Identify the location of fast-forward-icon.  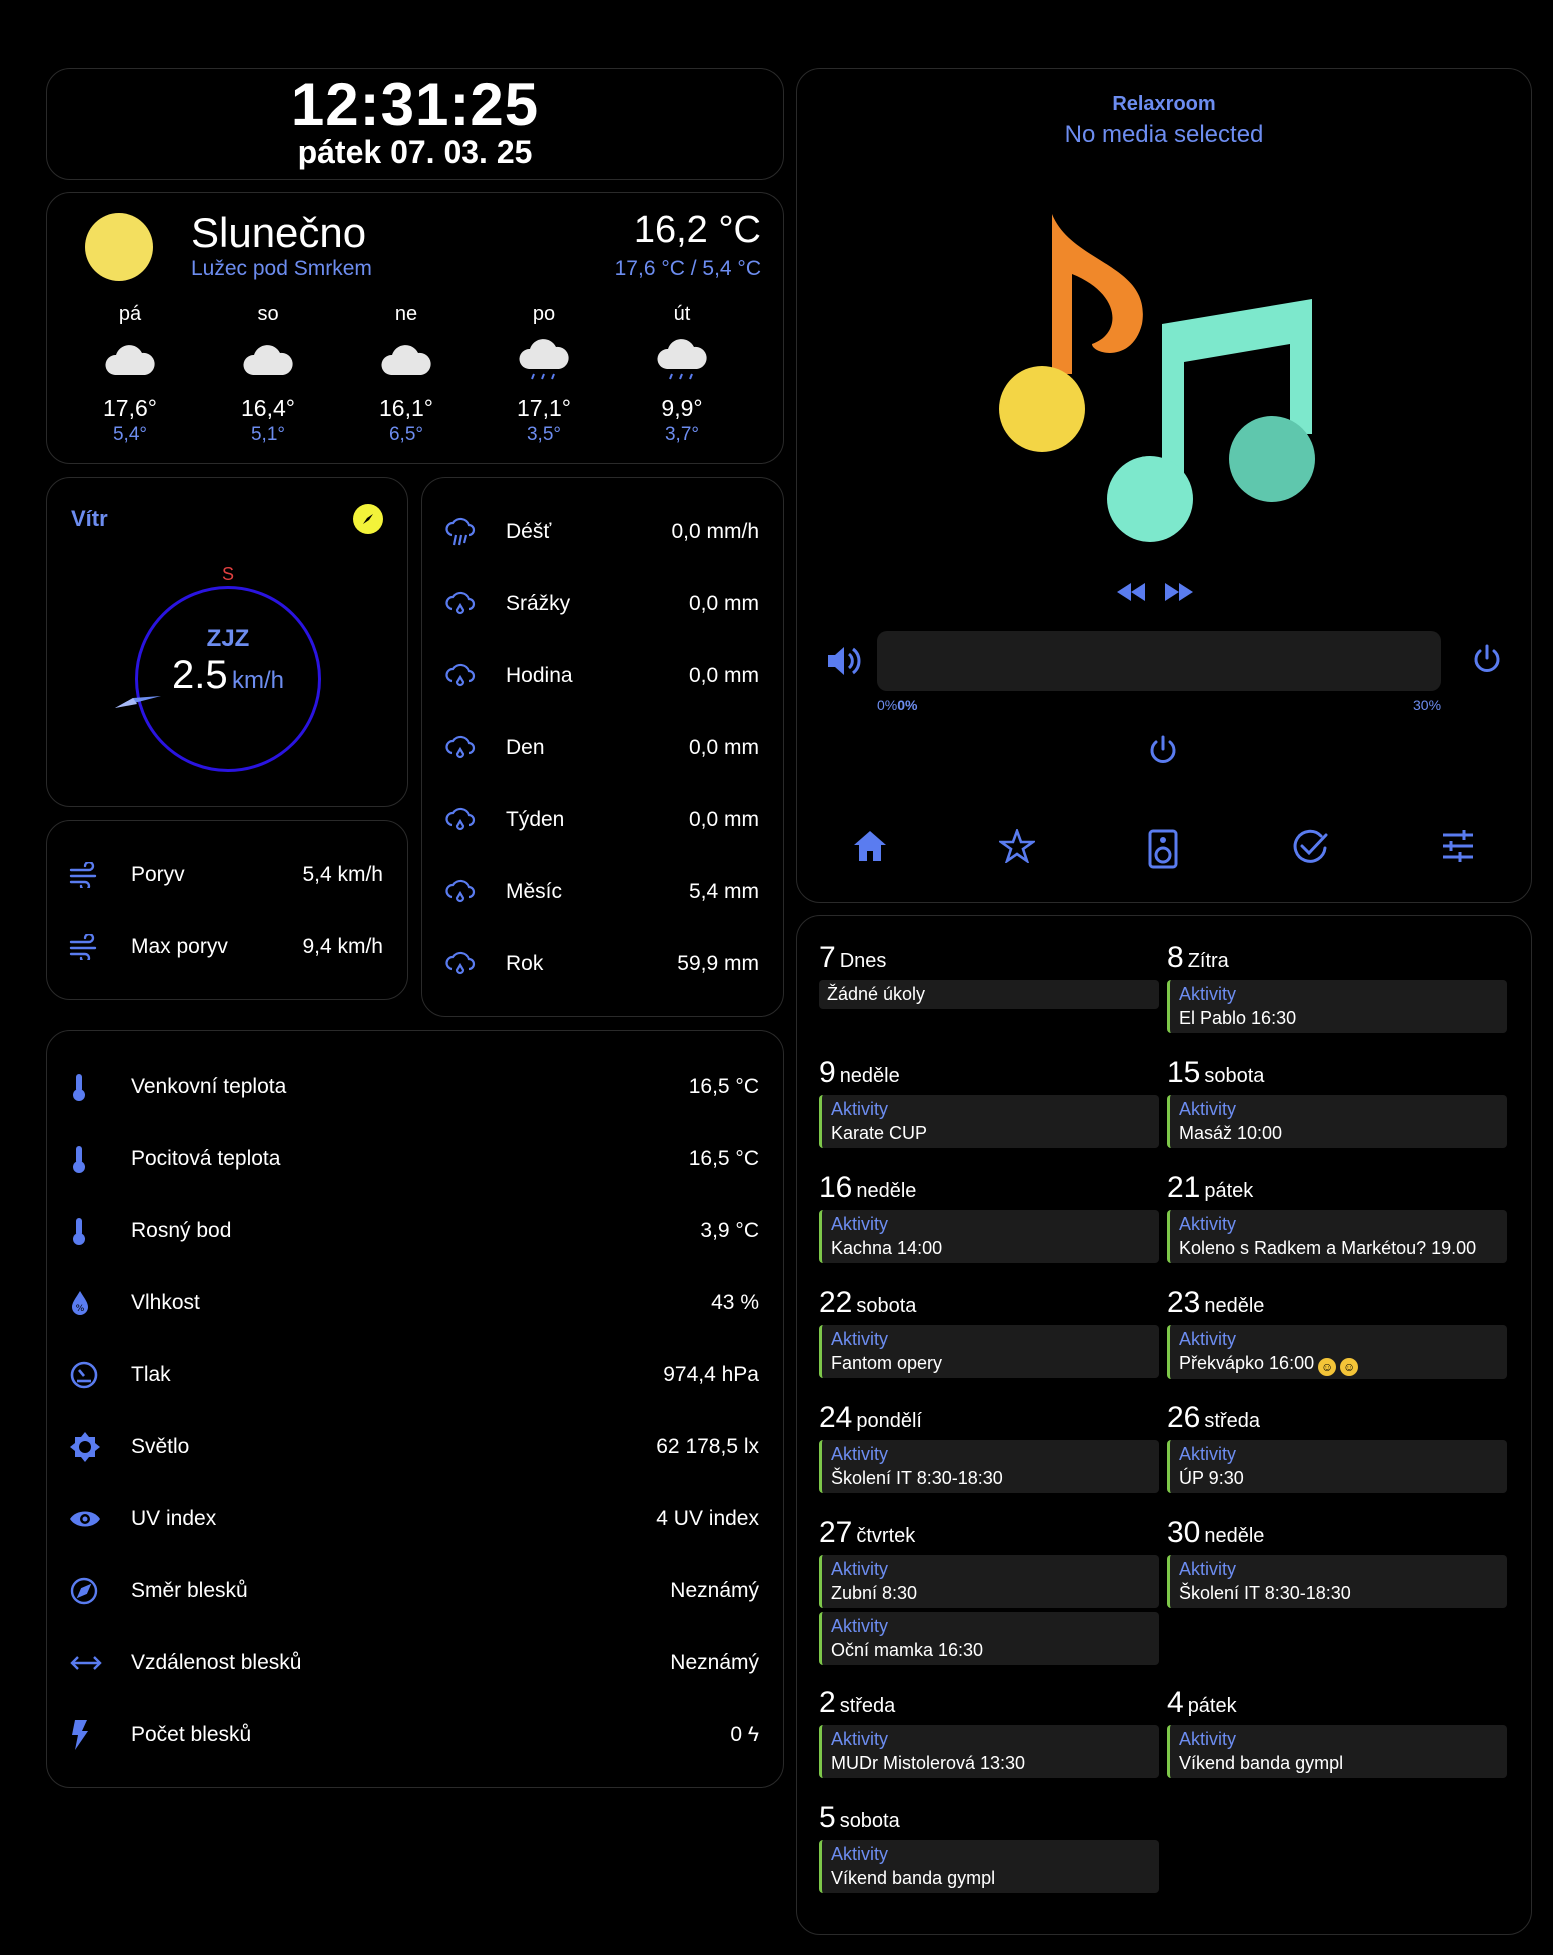
(1179, 592).